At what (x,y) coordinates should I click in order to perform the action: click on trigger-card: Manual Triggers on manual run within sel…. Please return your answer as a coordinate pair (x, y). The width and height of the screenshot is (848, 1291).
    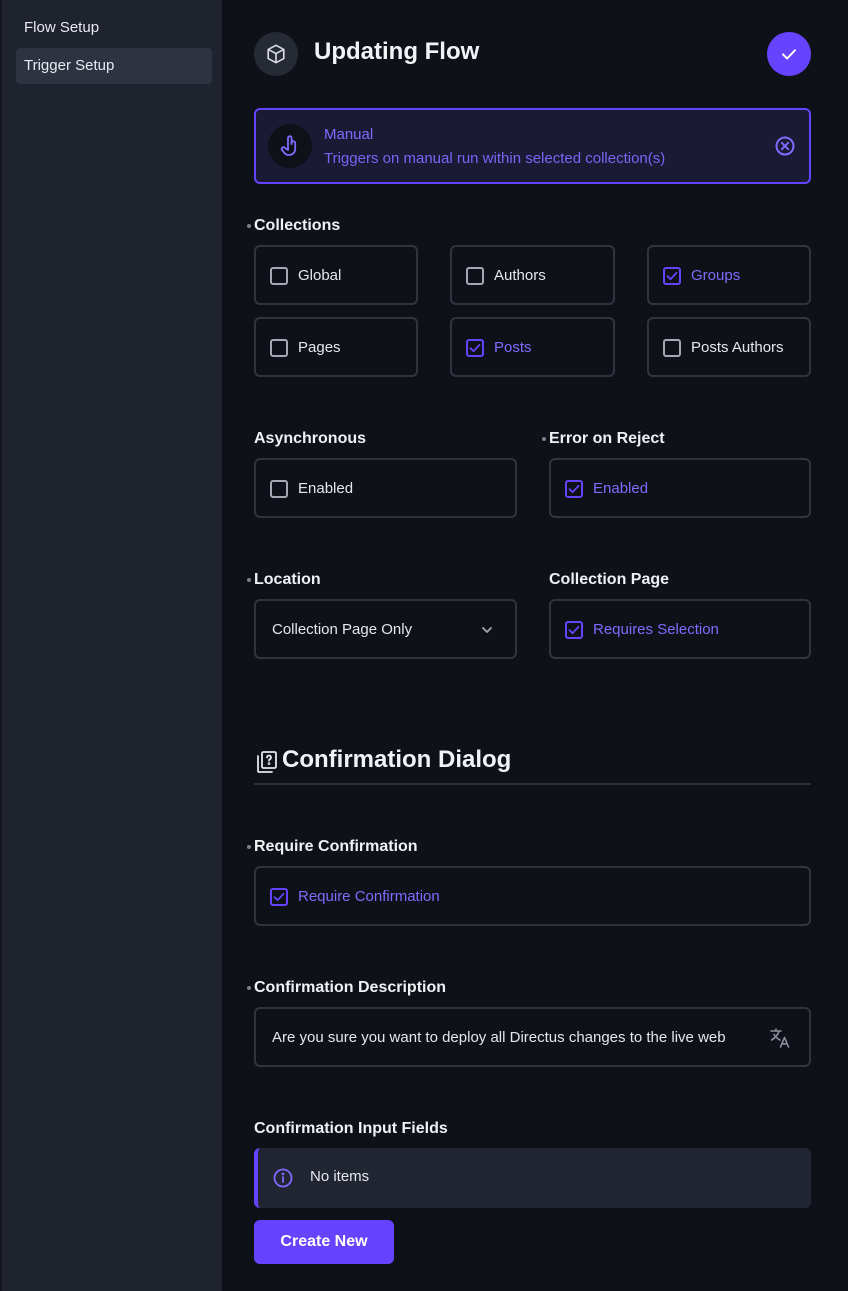
    Looking at the image, I should click on (532, 146).